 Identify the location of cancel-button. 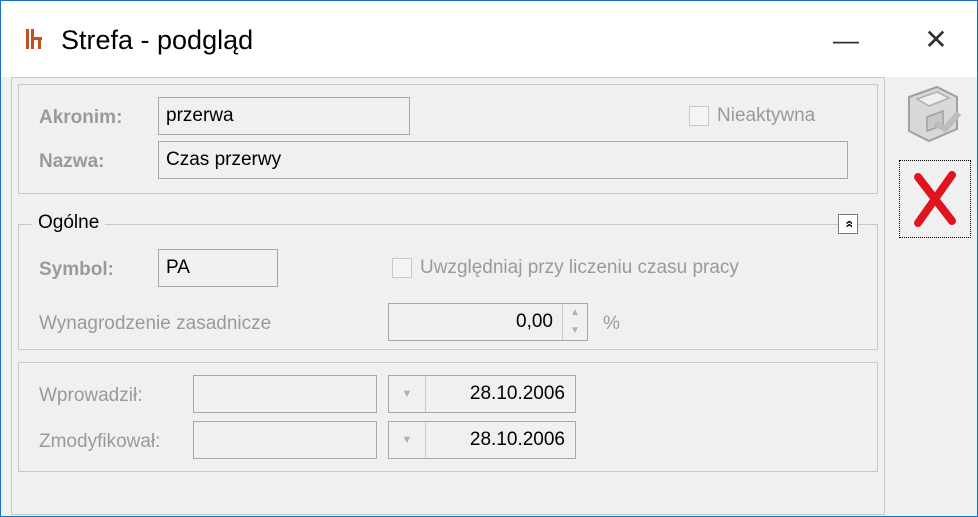
(935, 199).